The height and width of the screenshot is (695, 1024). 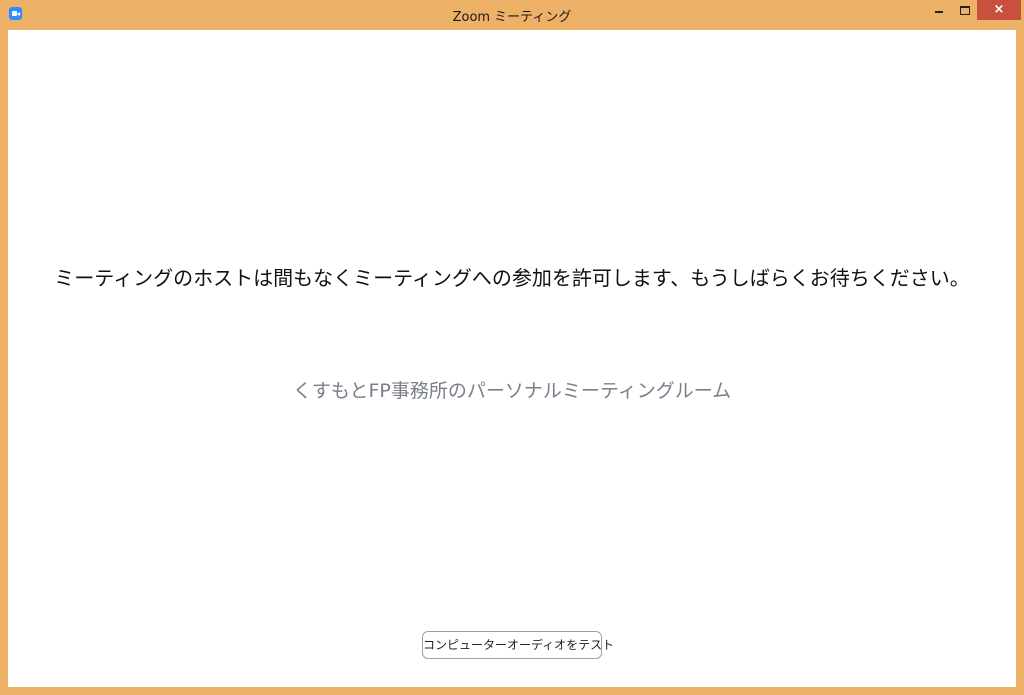 I want to click on close-button: ×, so click(x=999, y=10).